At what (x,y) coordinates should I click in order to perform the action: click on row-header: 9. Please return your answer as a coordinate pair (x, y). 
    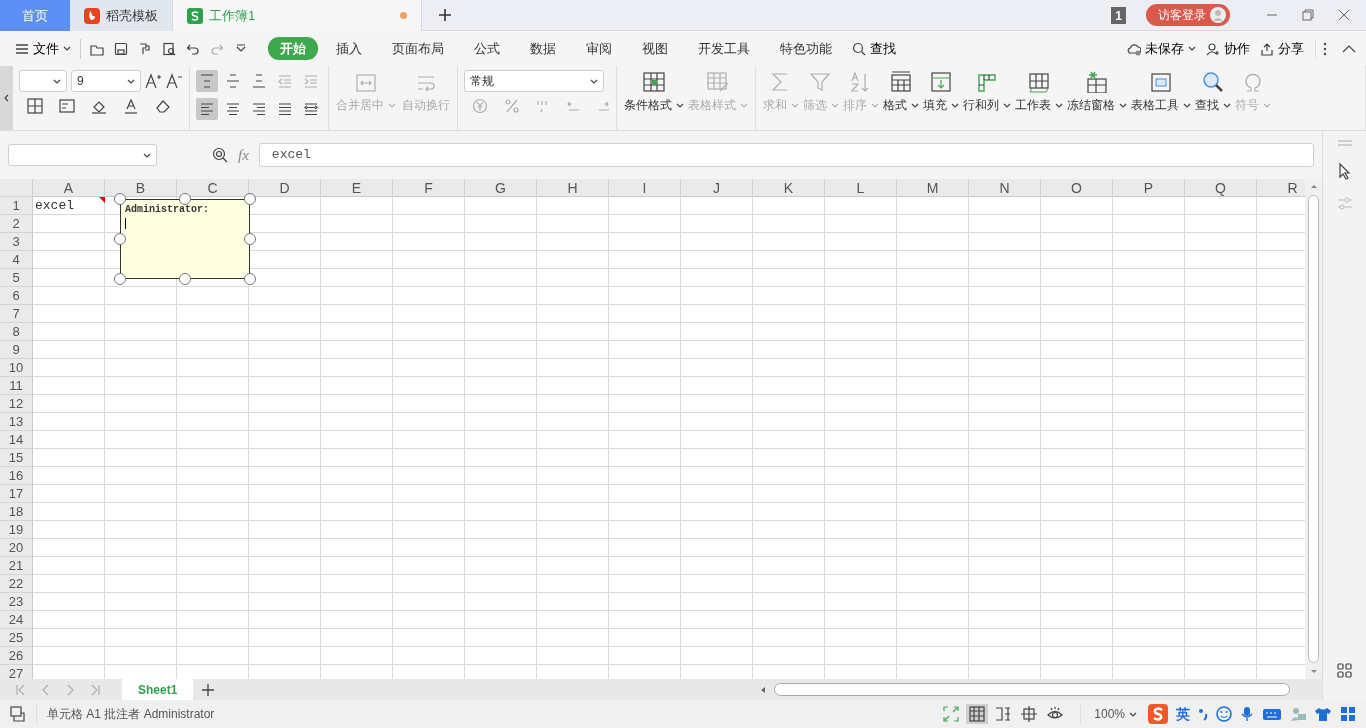
    Looking at the image, I should click on (16, 350).